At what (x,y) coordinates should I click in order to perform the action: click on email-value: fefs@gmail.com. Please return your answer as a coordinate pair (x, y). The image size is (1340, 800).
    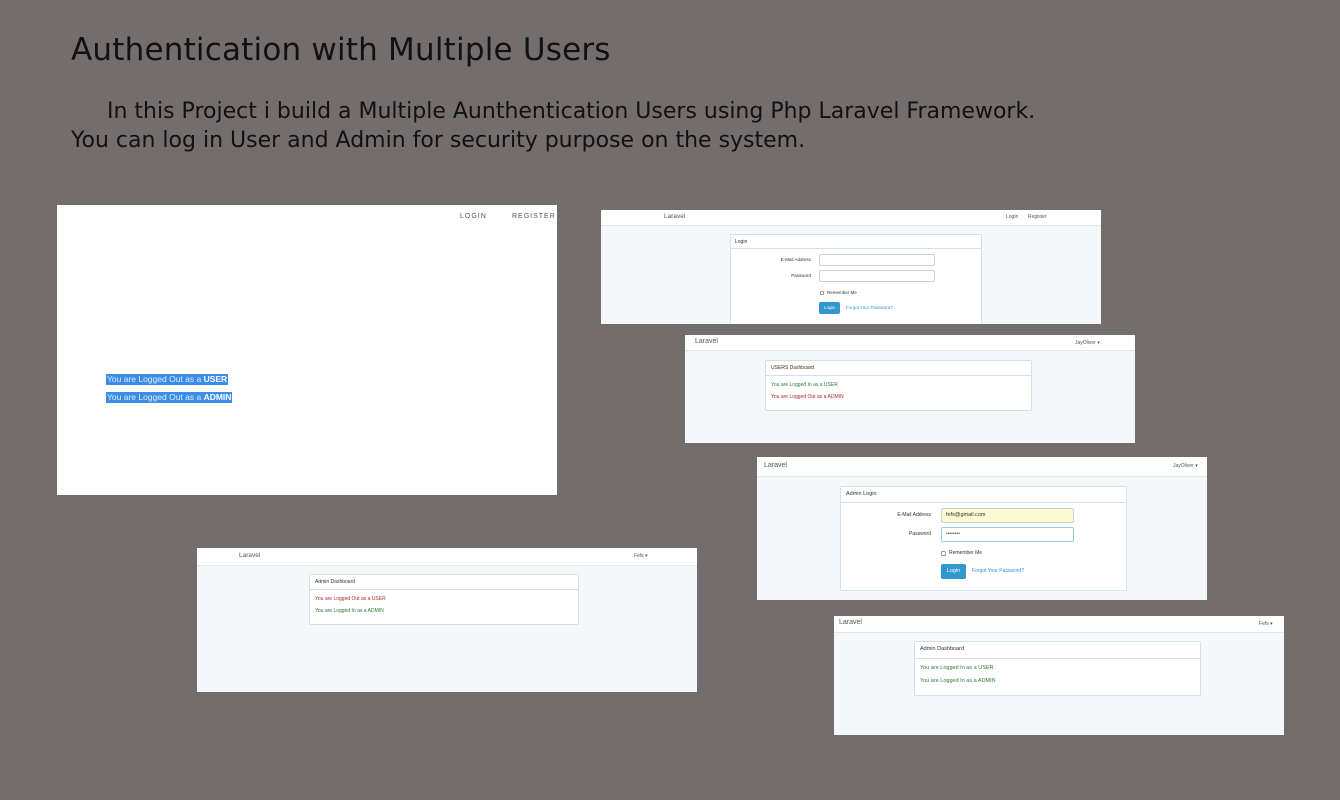
    Looking at the image, I should click on (966, 515).